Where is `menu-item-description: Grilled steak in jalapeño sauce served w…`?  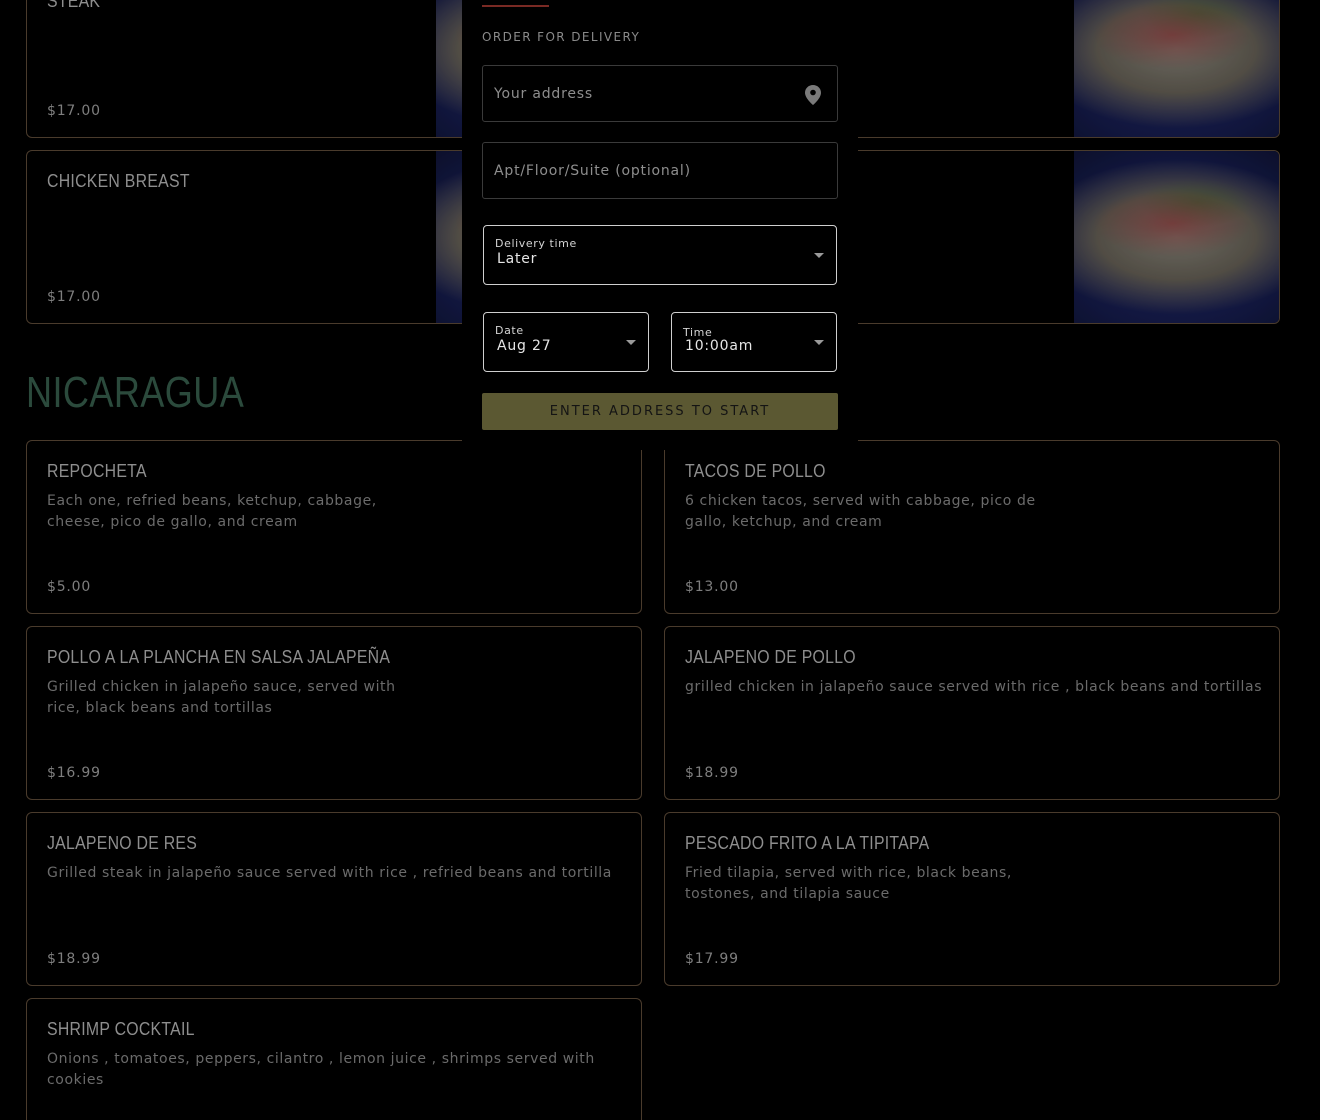
menu-item-description: Grilled steak in jalapeño sauce served w… is located at coordinates (329, 873).